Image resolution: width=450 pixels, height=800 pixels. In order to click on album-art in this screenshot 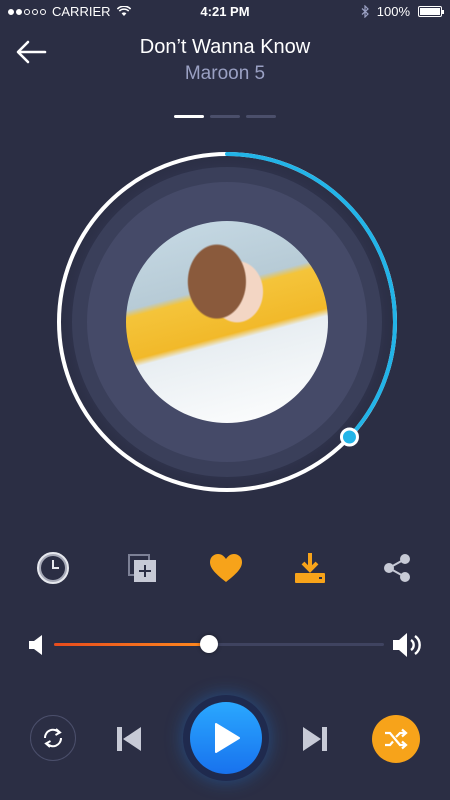, I will do `click(227, 322)`.